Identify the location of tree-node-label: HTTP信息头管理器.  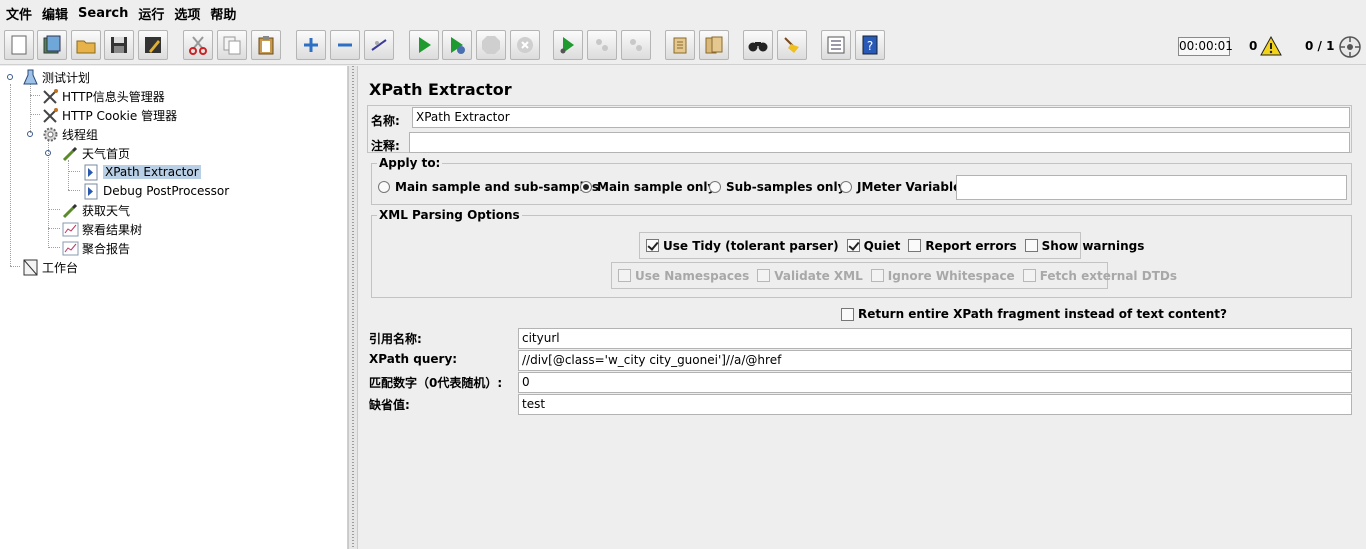
(113, 96).